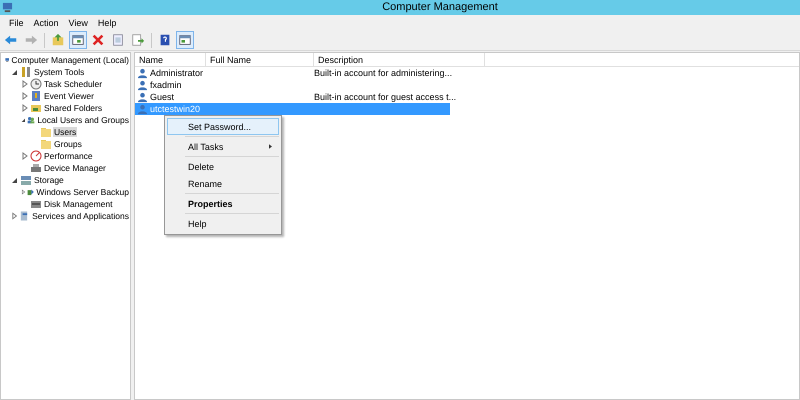 This screenshot has height=400, width=800. I want to click on submenu-arrow-icon, so click(270, 146).